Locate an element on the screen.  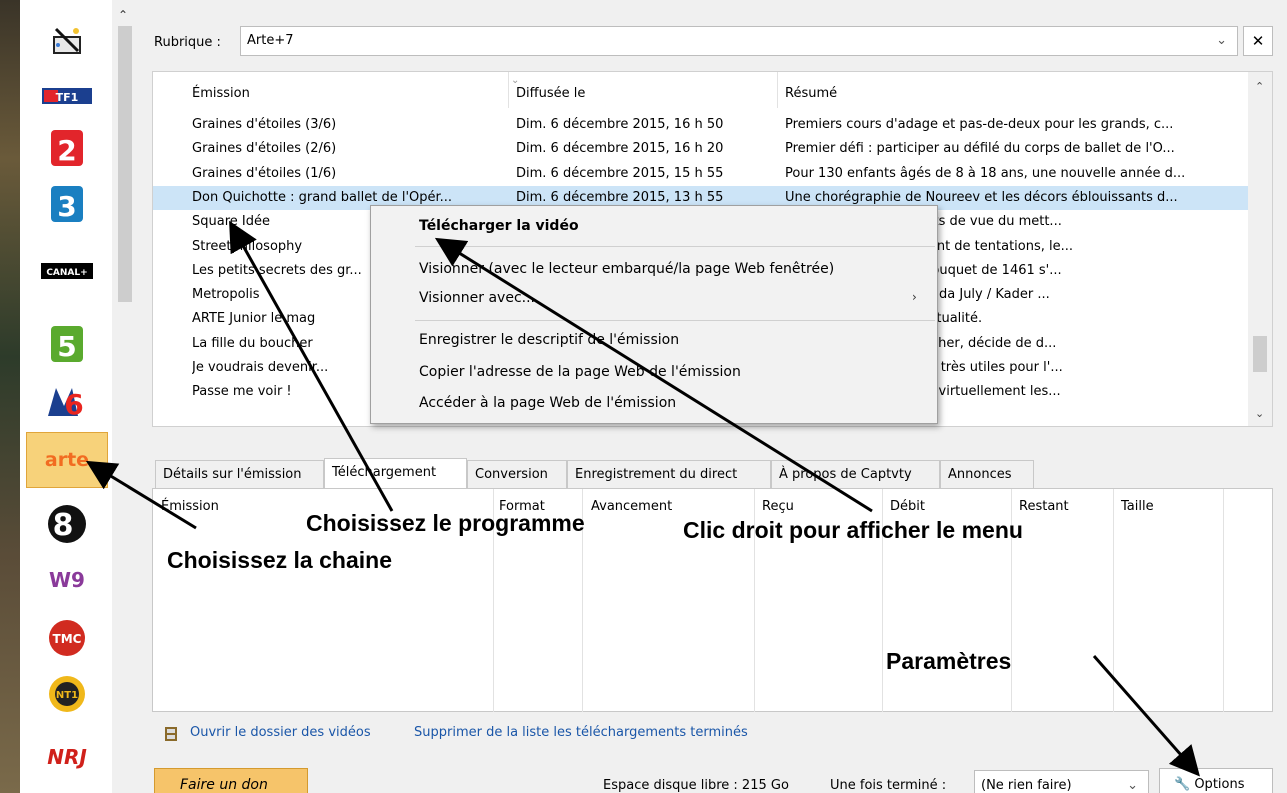
column-header-progress: Avancement is located at coordinates (631, 506).